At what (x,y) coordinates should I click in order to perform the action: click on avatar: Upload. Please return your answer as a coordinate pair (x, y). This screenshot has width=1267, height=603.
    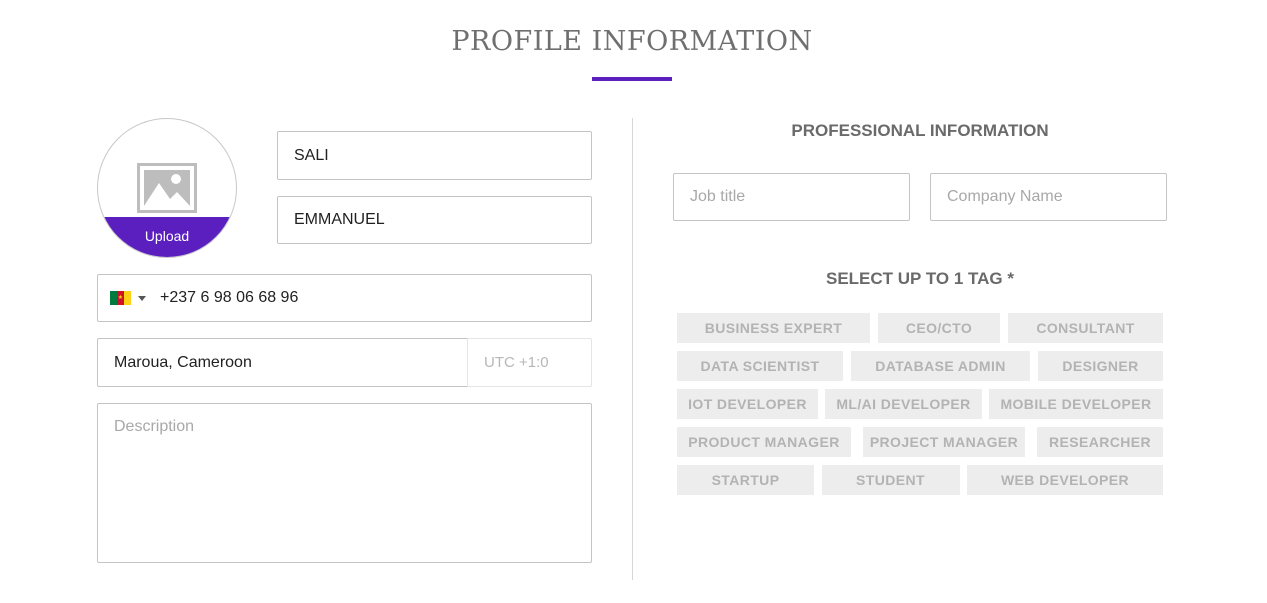
    Looking at the image, I should click on (167, 188).